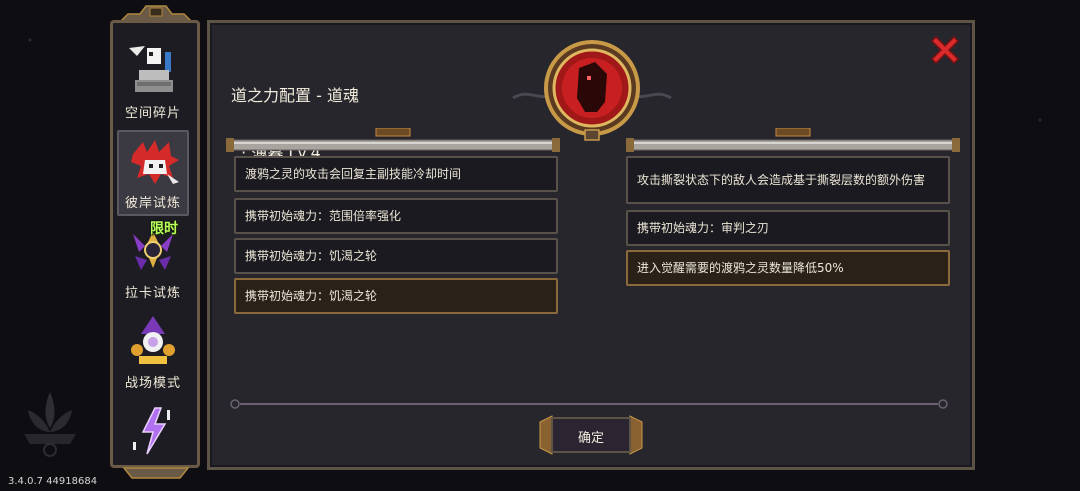 This screenshot has width=1080, height=491. Describe the element at coordinates (152, 293) in the screenshot. I see `sidebar-item-label: 拉卡试炼` at that location.